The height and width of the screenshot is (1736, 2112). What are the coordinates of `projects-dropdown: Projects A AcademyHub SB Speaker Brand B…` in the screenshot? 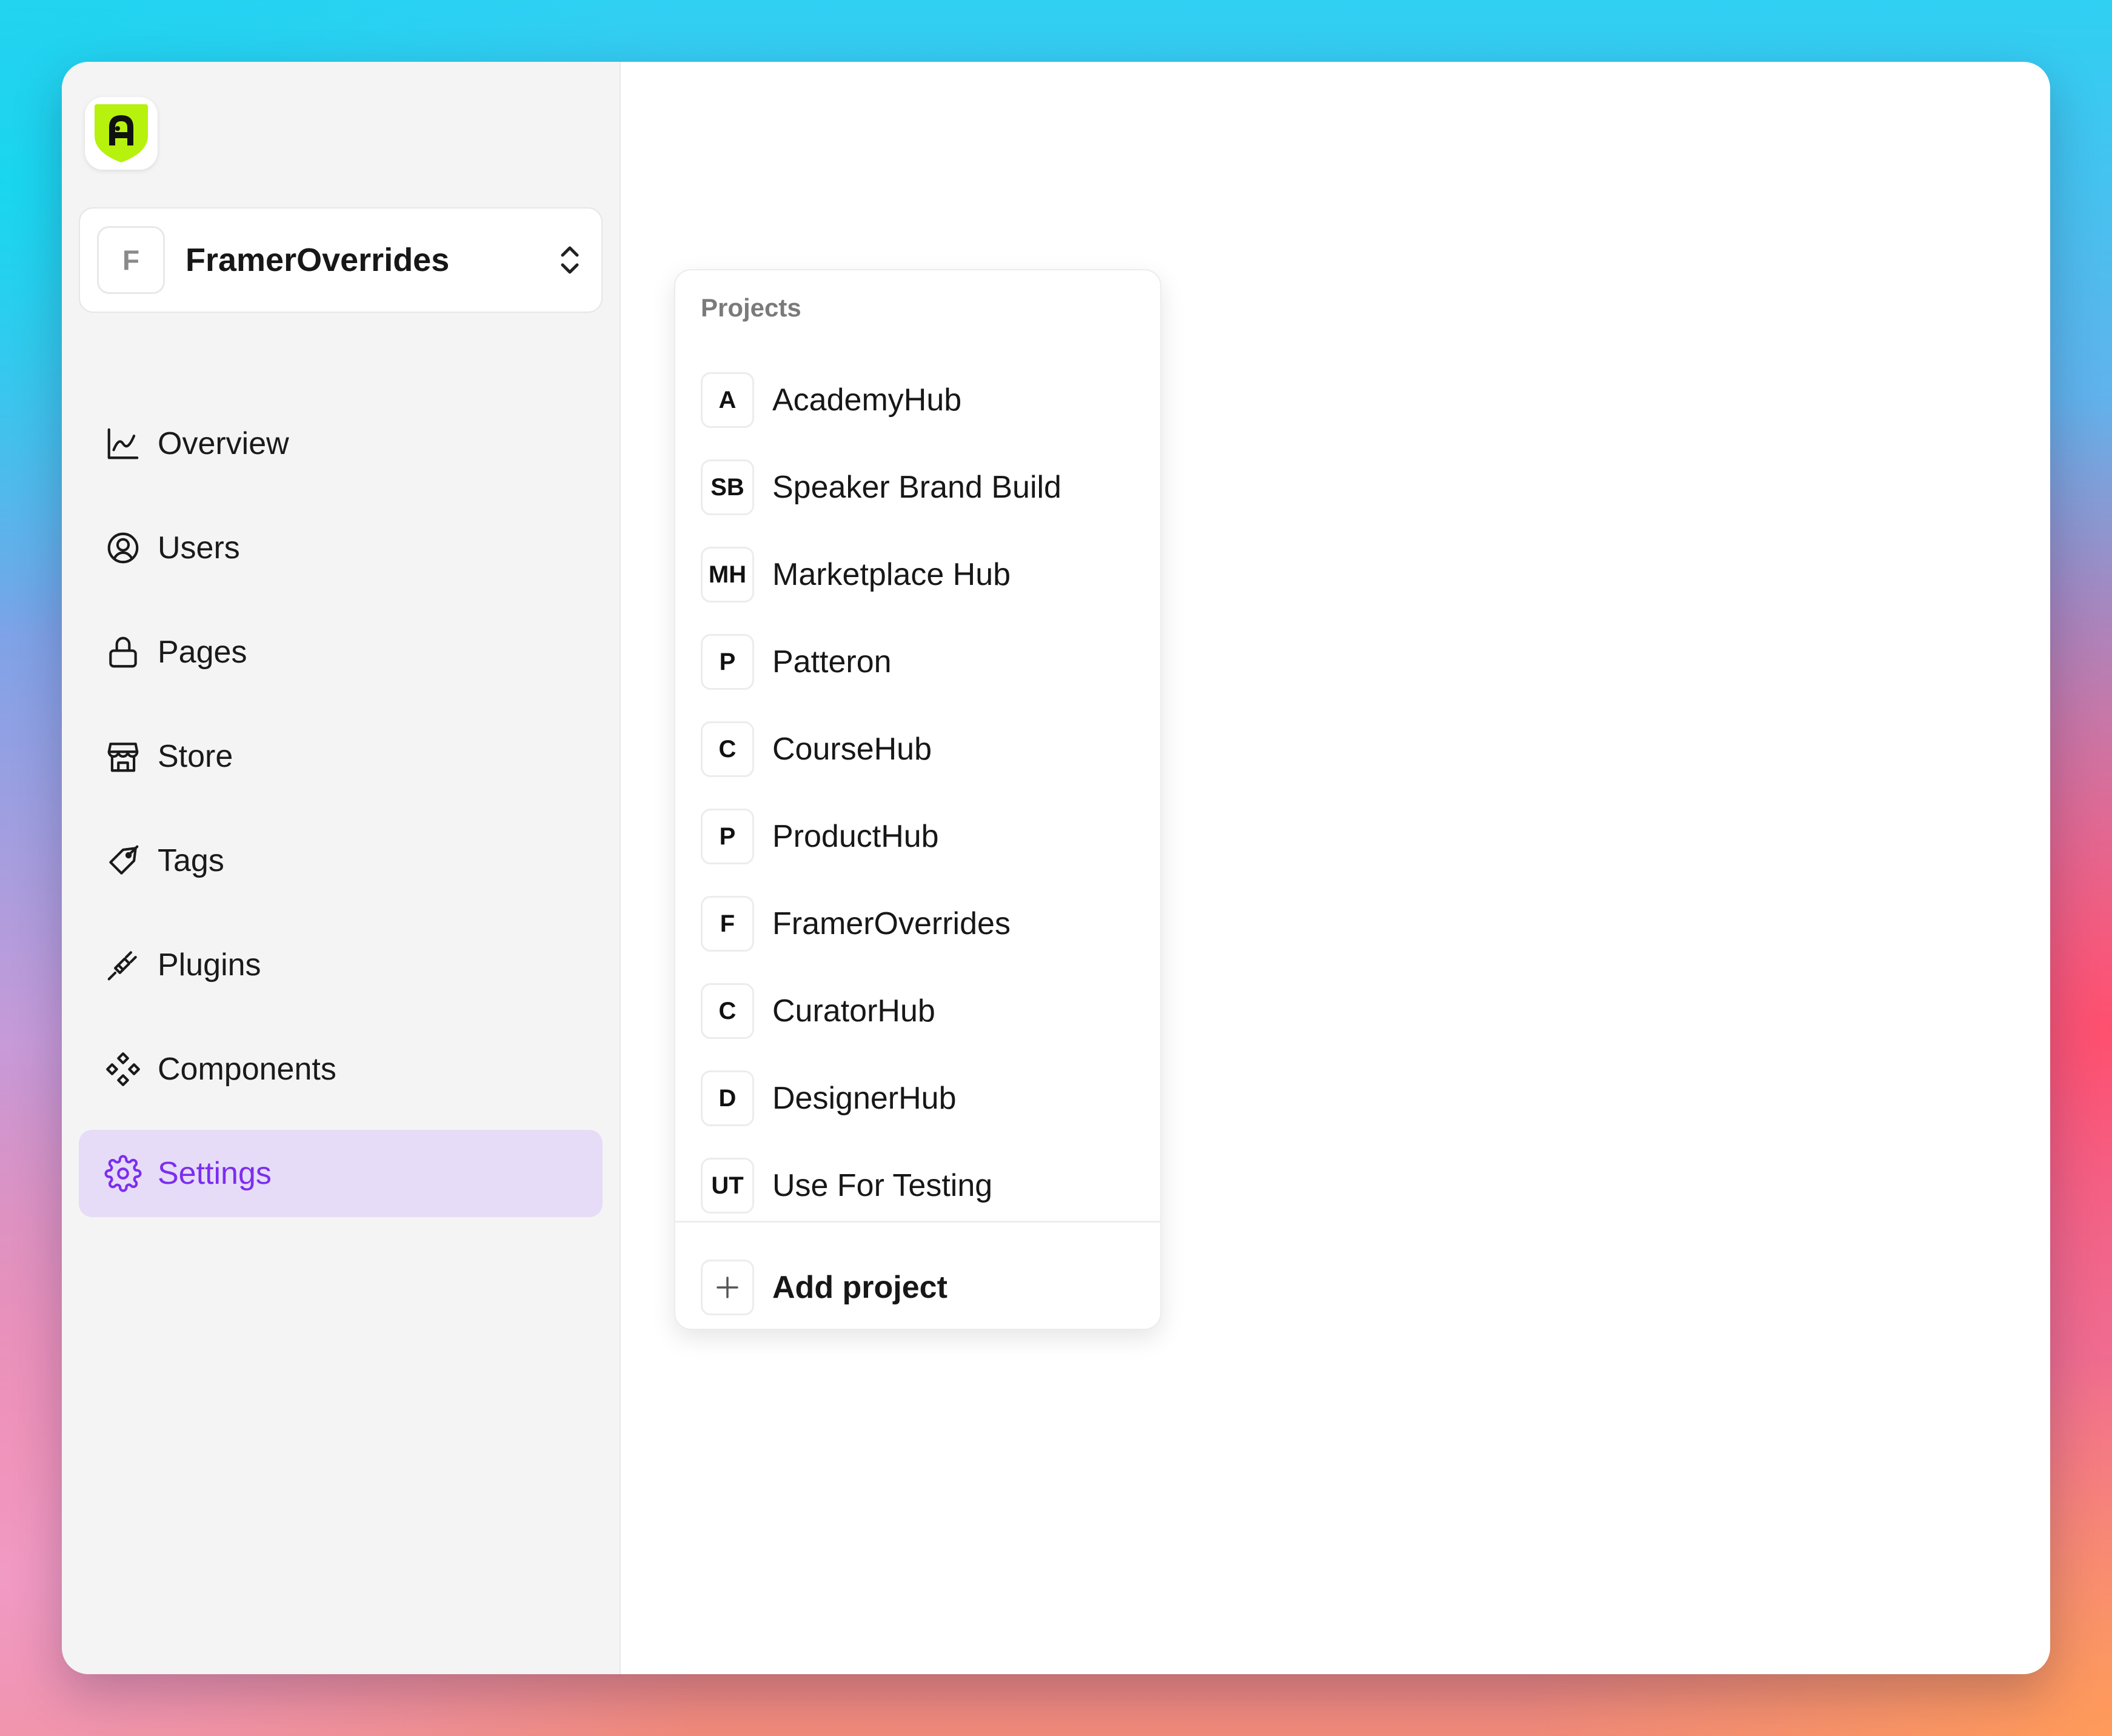 It's located at (917, 799).